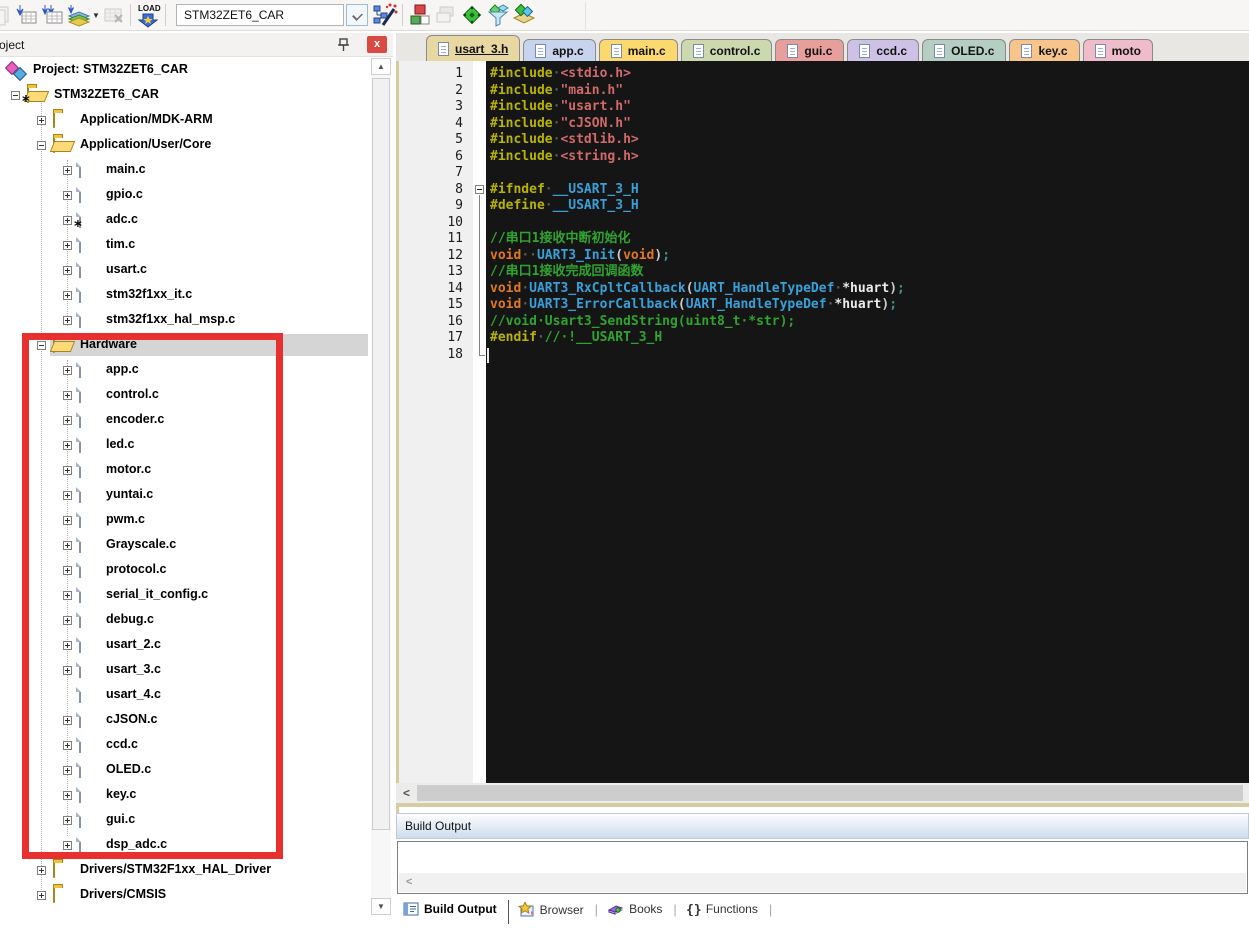 The image size is (1249, 928). I want to click on tree-item-gpio-c: gpio.c, so click(185, 195).